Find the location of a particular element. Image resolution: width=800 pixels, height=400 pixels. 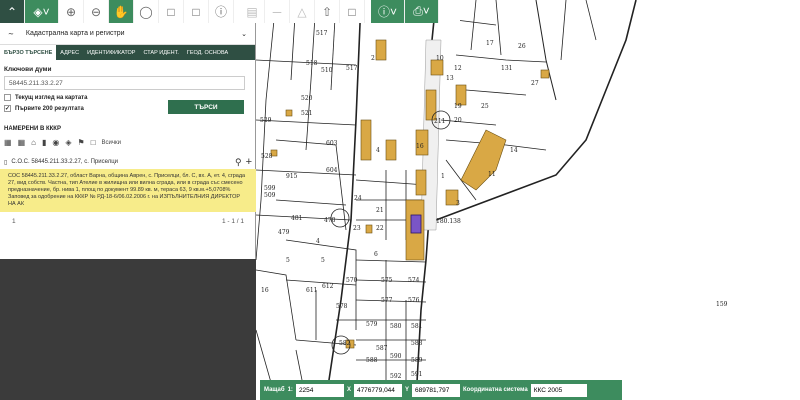

add-icon: + is located at coordinates (249, 162).